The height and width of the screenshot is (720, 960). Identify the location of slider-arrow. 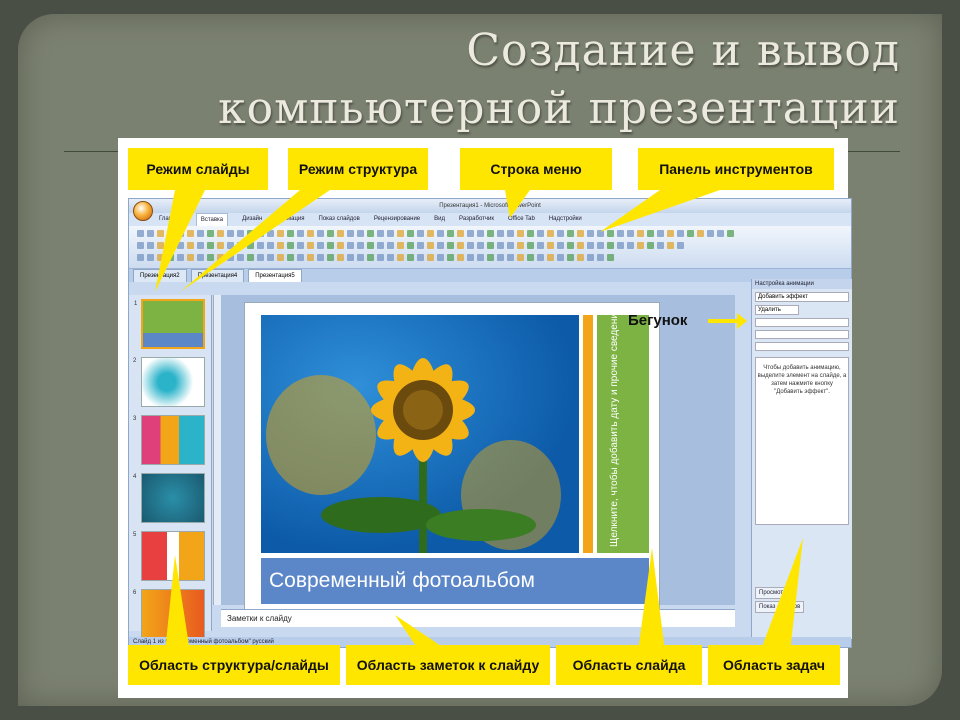
(727, 321).